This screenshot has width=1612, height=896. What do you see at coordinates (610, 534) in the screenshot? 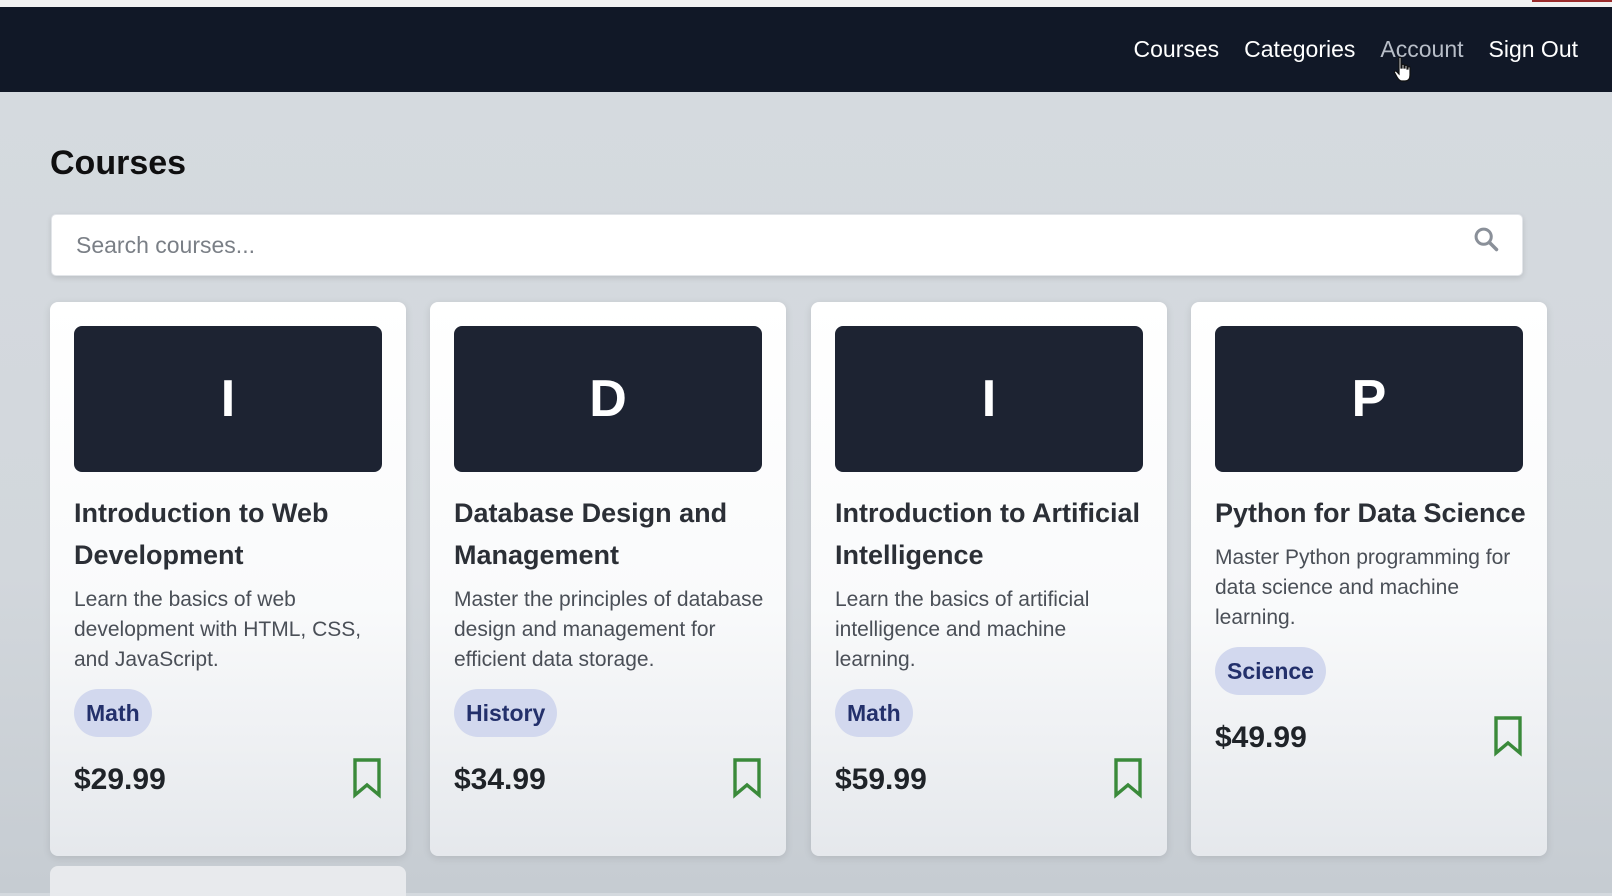
I see `course-title: Database Design and Management` at bounding box center [610, 534].